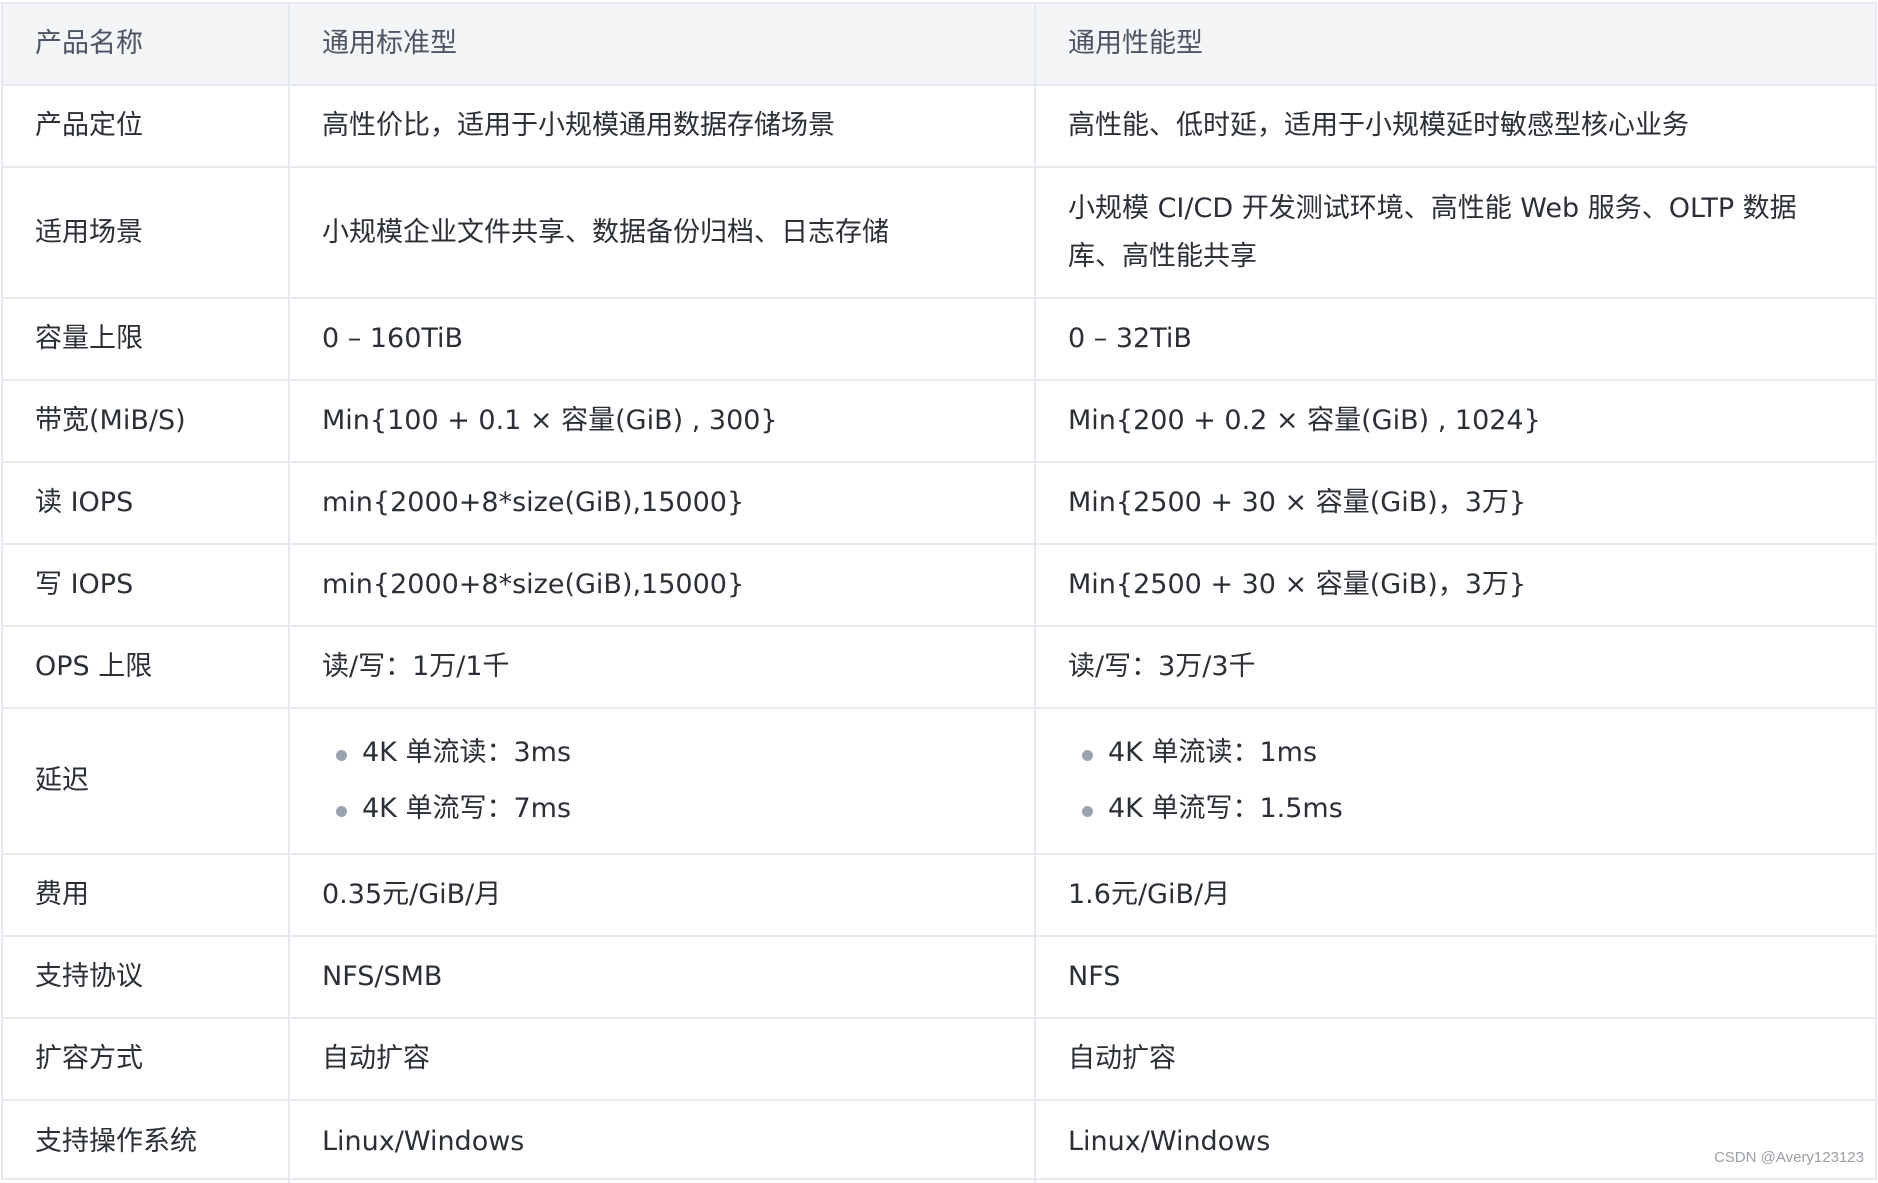 The image size is (1878, 1183). I want to click on row-label-ops-limit: OPS 上限, so click(146, 668).